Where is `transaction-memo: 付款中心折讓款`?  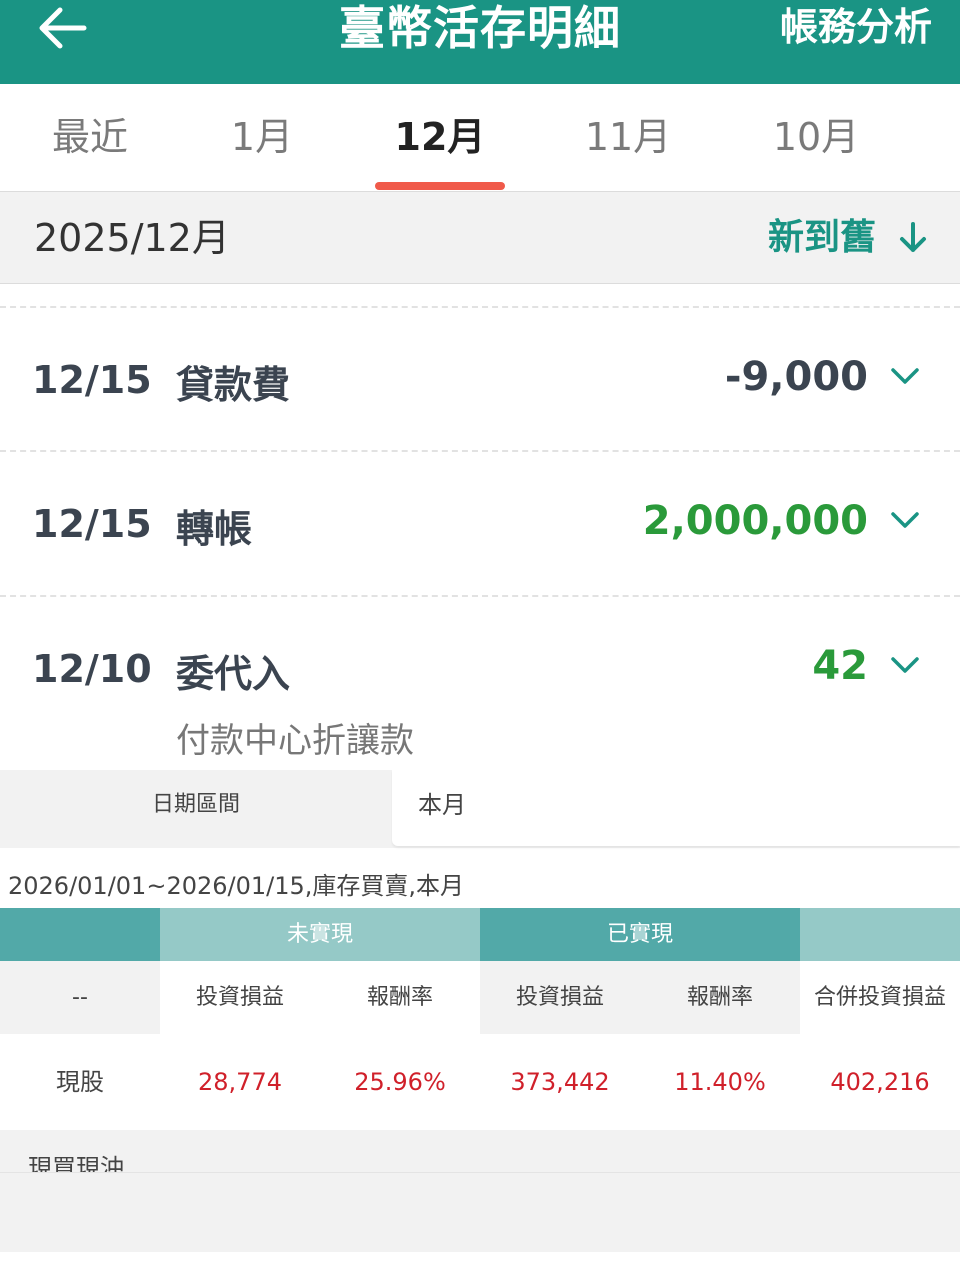
transaction-memo: 付款中心折讓款 is located at coordinates (295, 741).